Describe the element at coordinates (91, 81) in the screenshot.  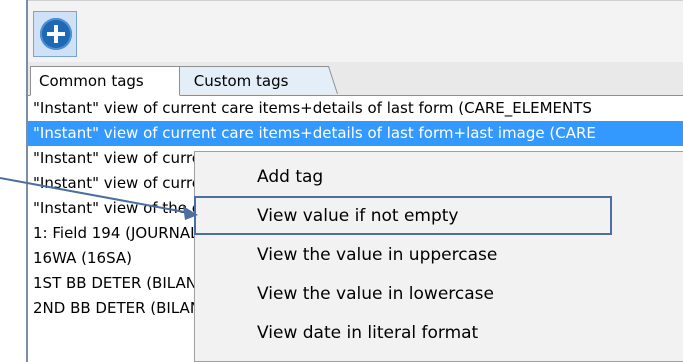
I see `tab-common-tags-label: Common tags` at that location.